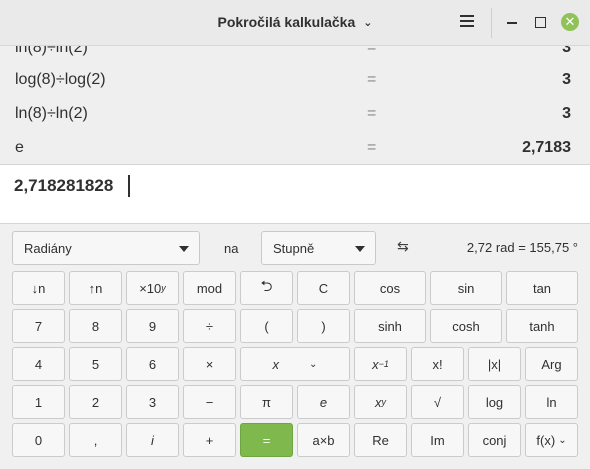 The height and width of the screenshot is (469, 590). I want to click on digit-9-button: 9, so click(152, 326).